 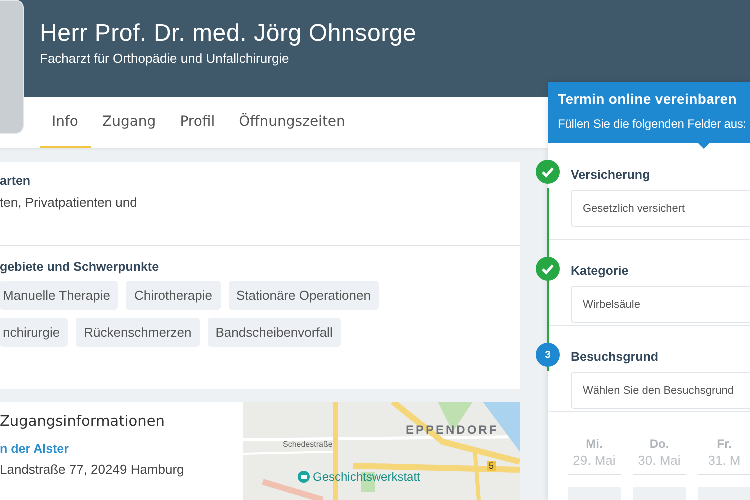 I want to click on map-label: Schedestraße, so click(x=308, y=444).